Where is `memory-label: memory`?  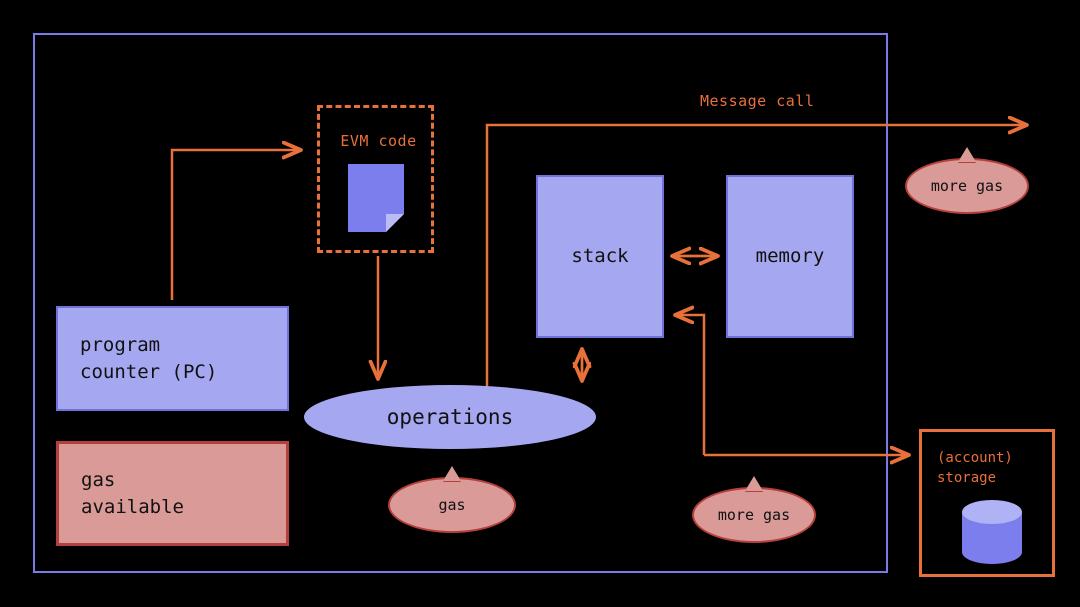
memory-label: memory is located at coordinates (790, 256).